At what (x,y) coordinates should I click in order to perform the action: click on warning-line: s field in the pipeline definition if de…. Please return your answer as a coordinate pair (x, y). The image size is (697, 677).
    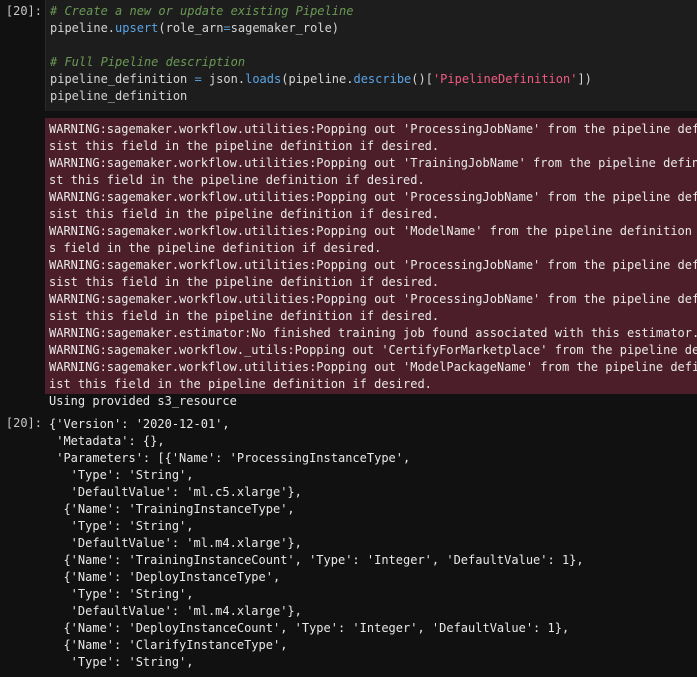
    Looking at the image, I should click on (215, 248).